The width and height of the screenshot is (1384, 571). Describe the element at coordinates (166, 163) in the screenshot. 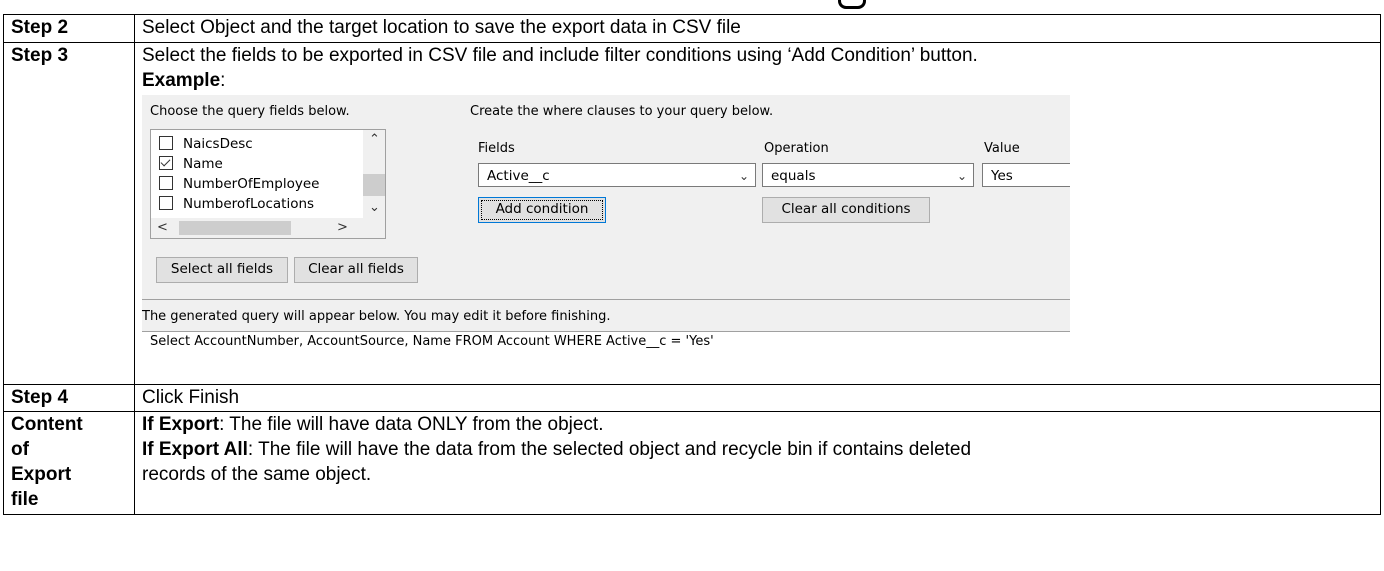

I see `checkbox-checked` at that location.